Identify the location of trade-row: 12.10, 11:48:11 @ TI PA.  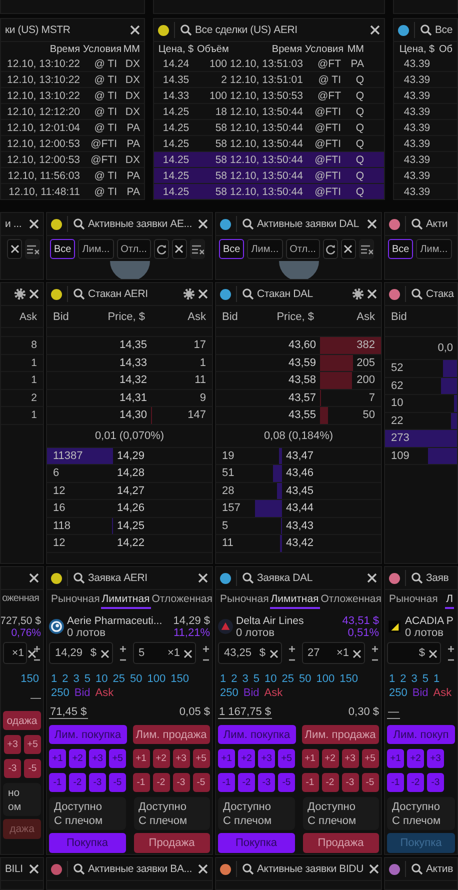
(72, 191).